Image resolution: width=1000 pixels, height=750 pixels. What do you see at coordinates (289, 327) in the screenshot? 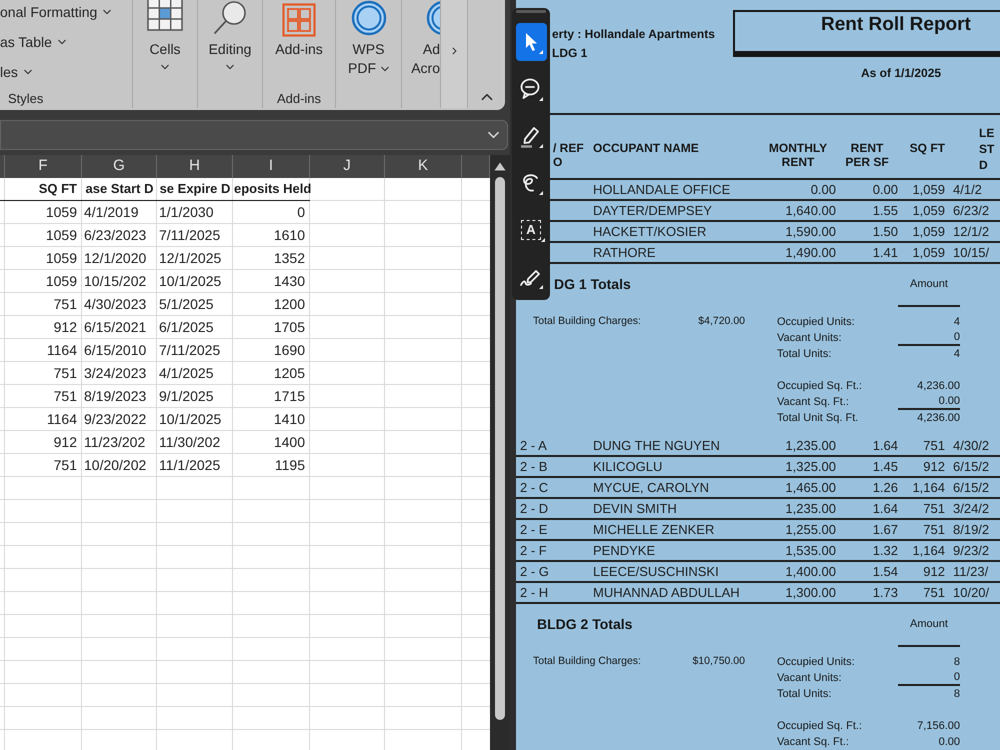
I see `table-cell-text: 1705` at bounding box center [289, 327].